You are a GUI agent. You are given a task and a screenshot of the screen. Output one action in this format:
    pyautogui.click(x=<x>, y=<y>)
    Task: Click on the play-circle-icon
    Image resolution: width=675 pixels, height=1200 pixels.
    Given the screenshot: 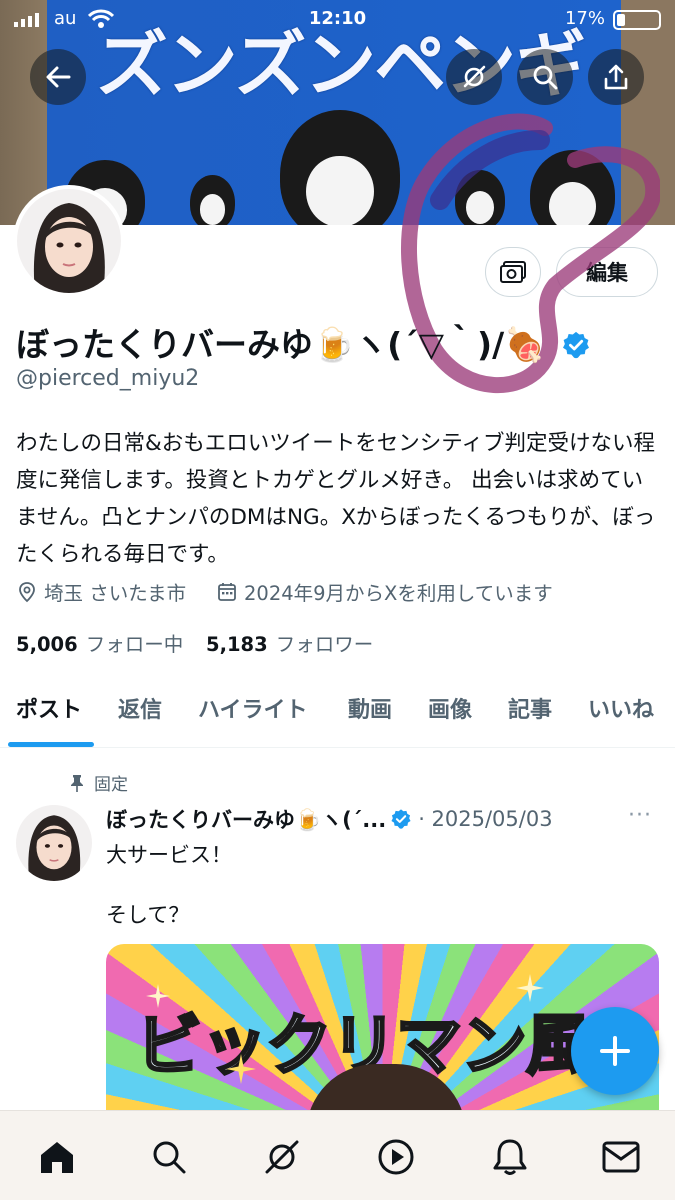 What is the action you would take?
    pyautogui.click(x=396, y=1157)
    